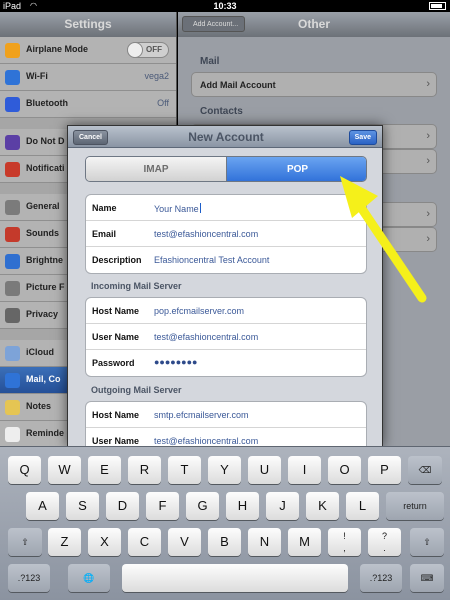 The image size is (450, 600). Describe the element at coordinates (24, 470) in the screenshot. I see `key-q: Q` at that location.